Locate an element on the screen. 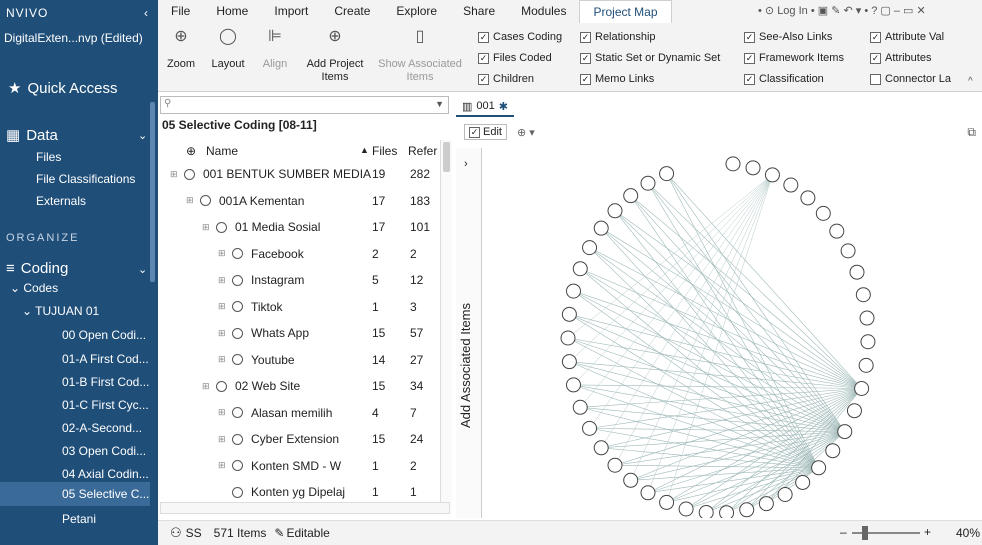  minimize-icon: – is located at coordinates (898, 11).